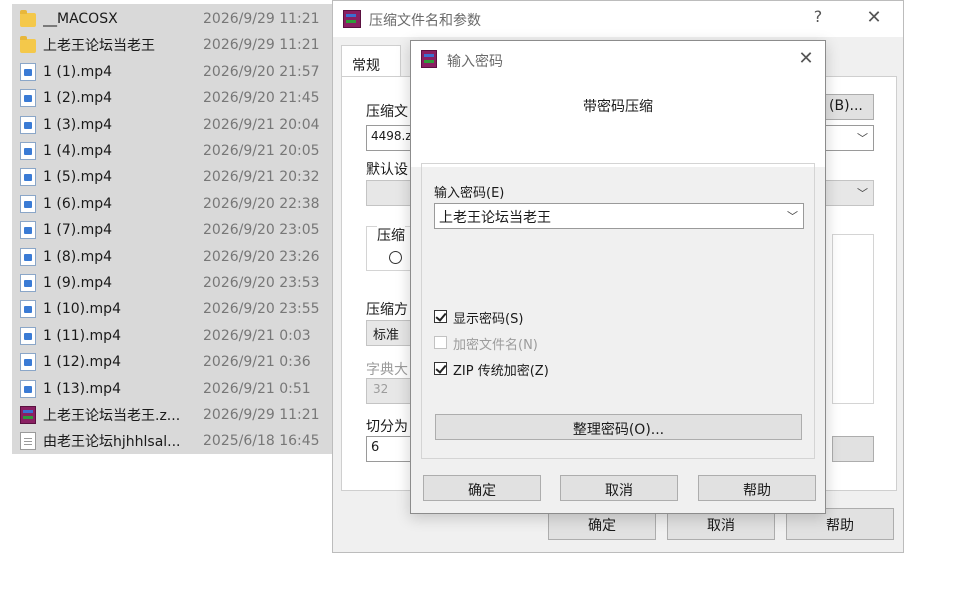 This screenshot has width=960, height=591. Describe the element at coordinates (440, 316) in the screenshot. I see `show-password-checkbox` at that location.